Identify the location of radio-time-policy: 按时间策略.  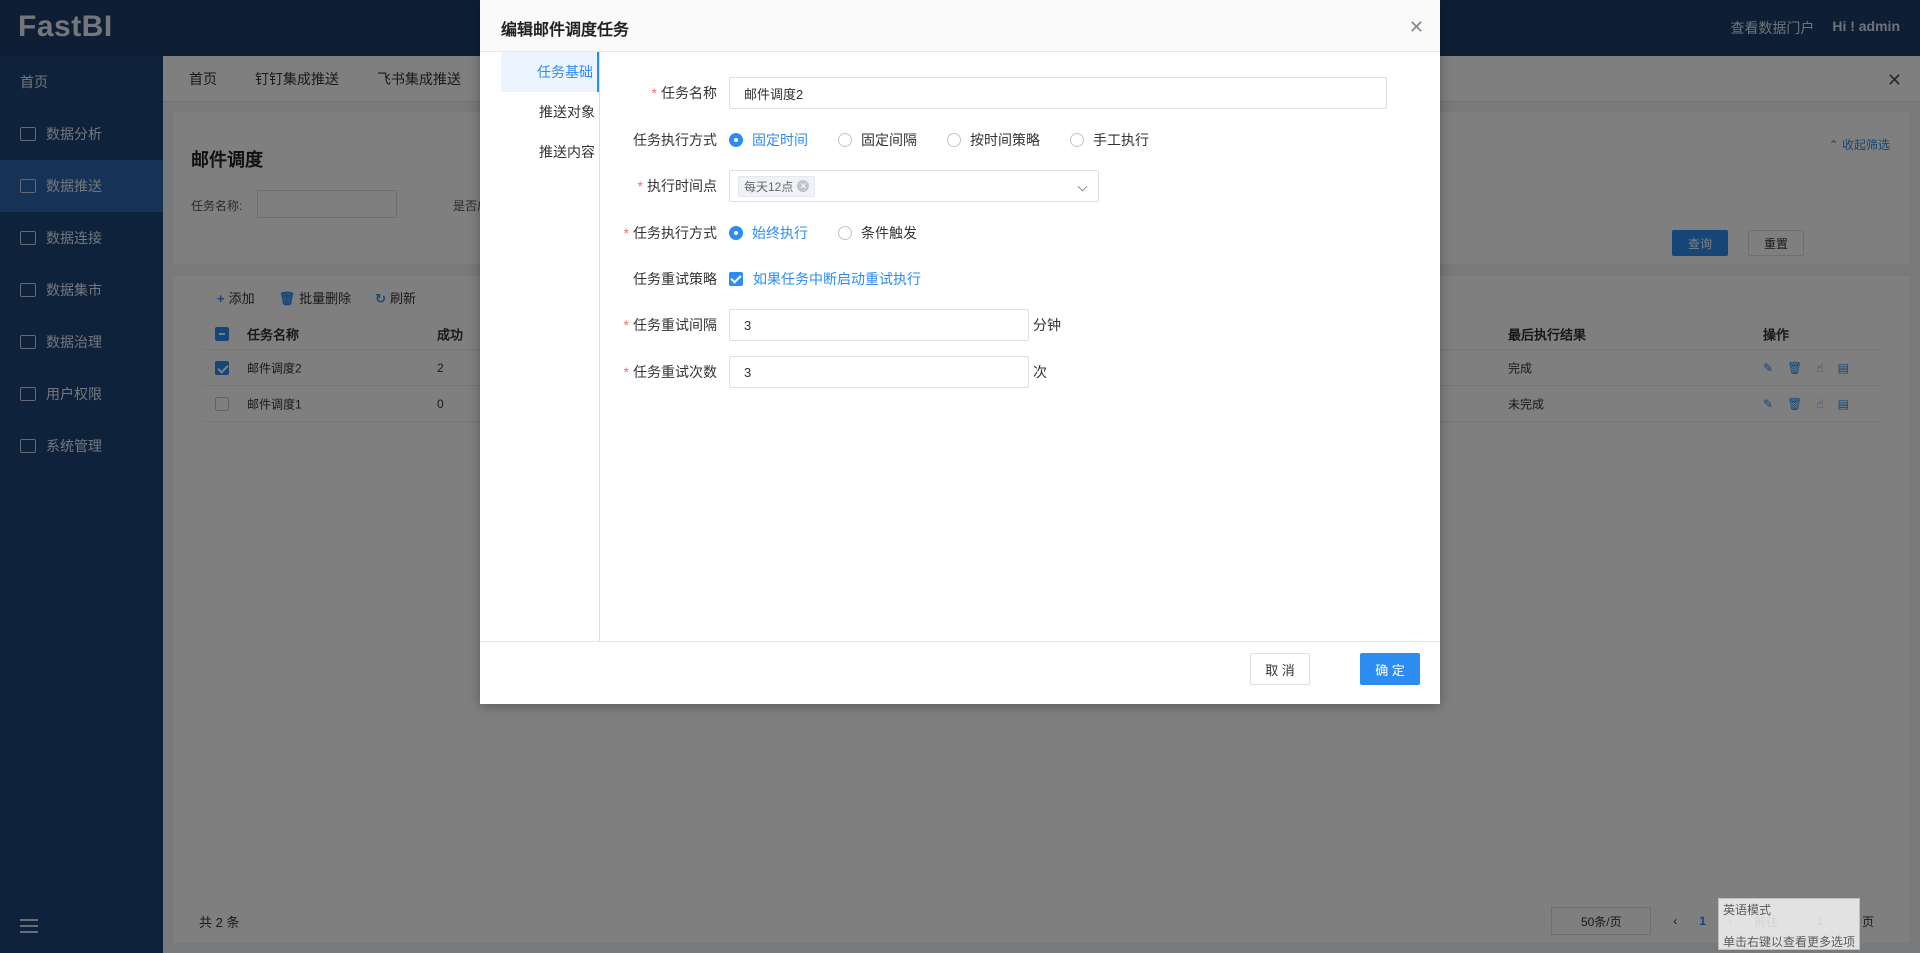
(993, 140).